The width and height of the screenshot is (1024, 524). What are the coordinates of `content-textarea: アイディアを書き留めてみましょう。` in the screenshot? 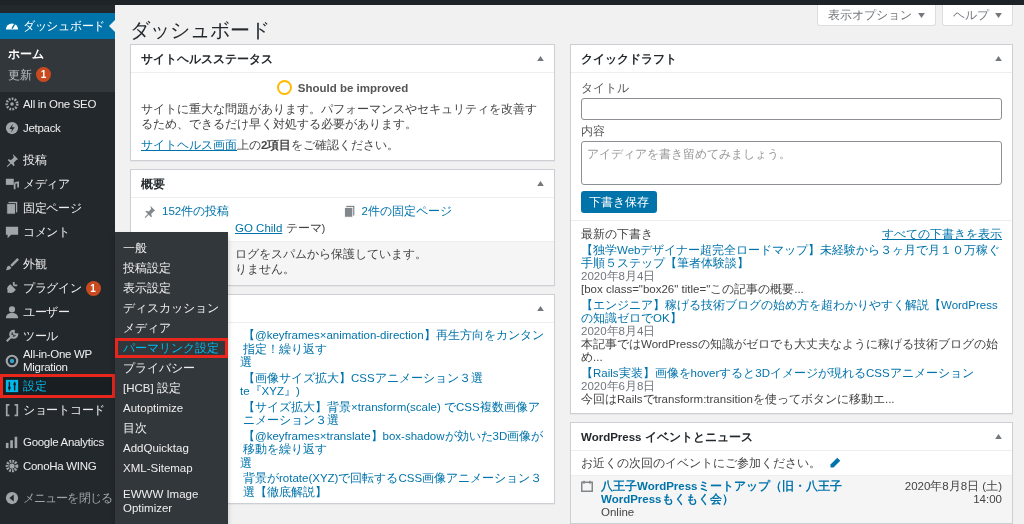 It's located at (791, 163).